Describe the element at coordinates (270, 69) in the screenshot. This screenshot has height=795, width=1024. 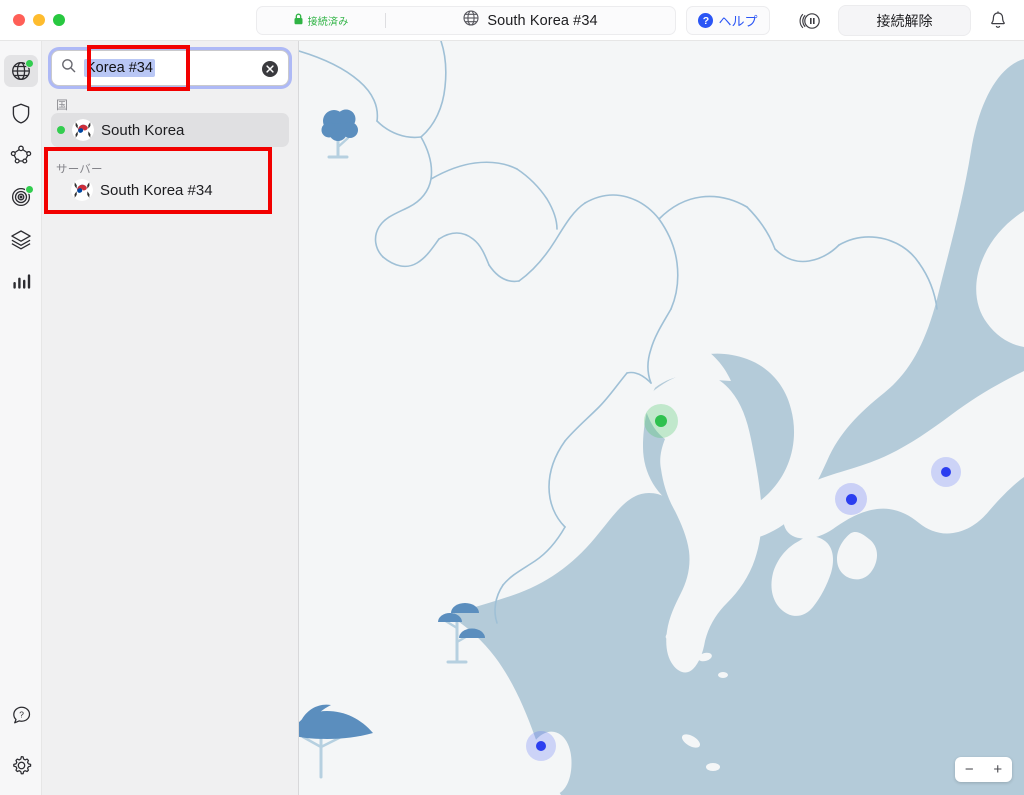
I see `clear-search-icon` at that location.